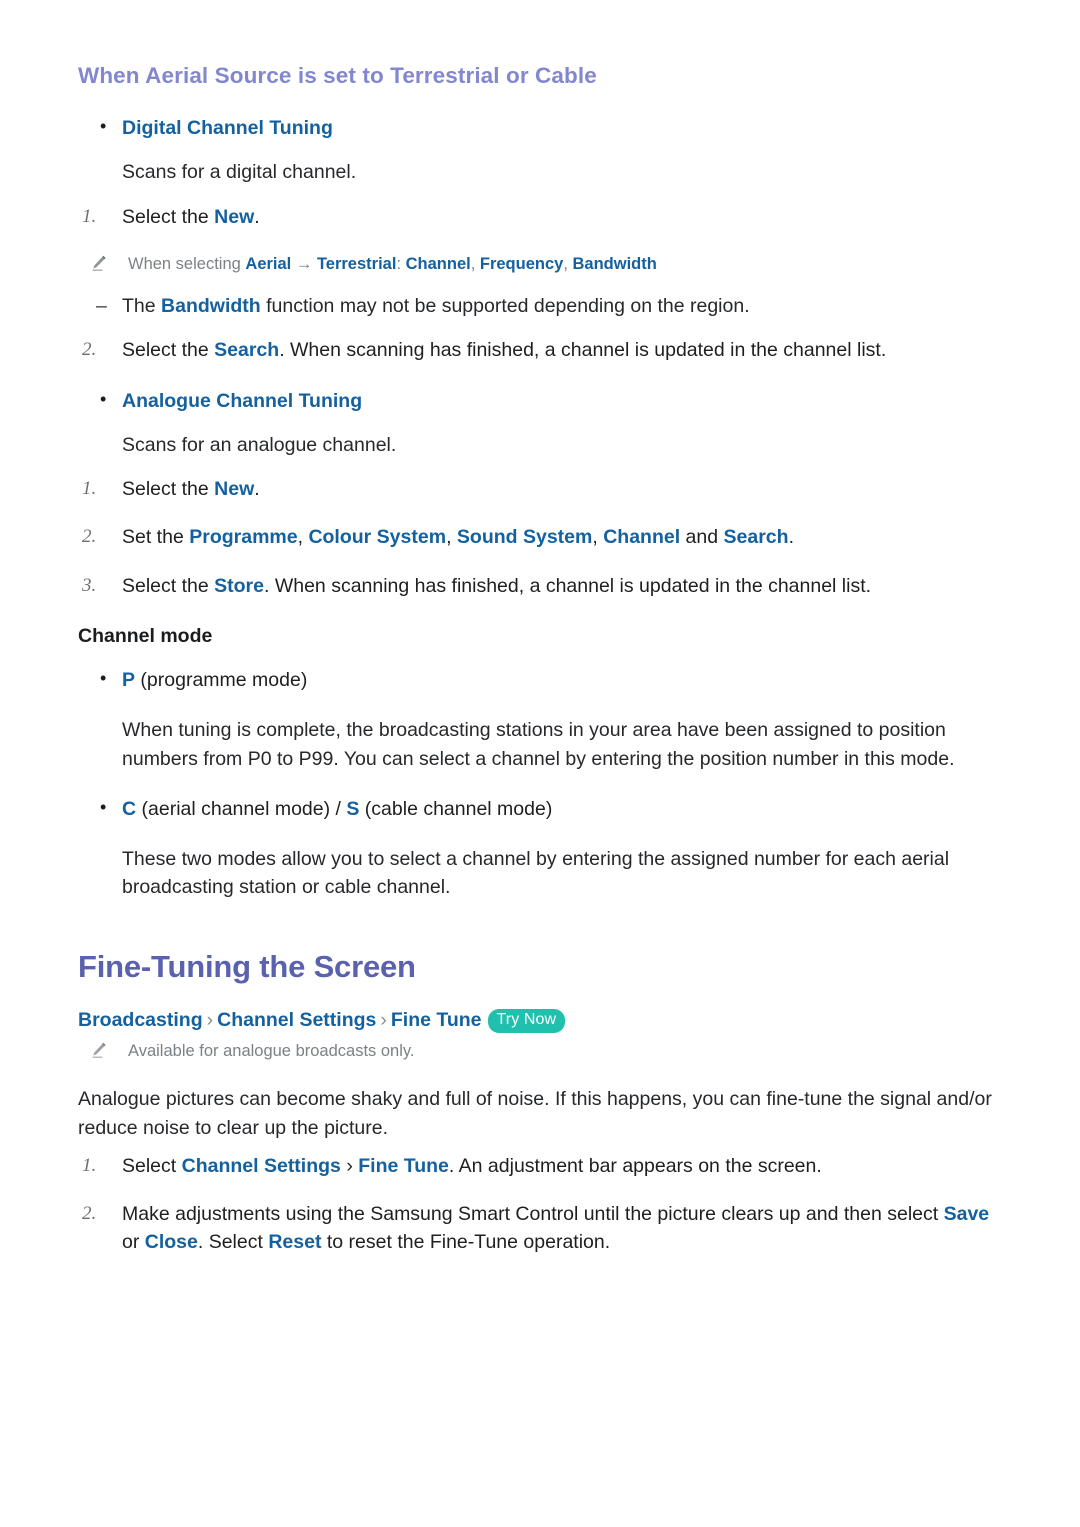 This screenshot has height=1527, width=1080. I want to click on analogue-tuning-bullet-list: Analogue Channel Tuning, so click(543, 400).